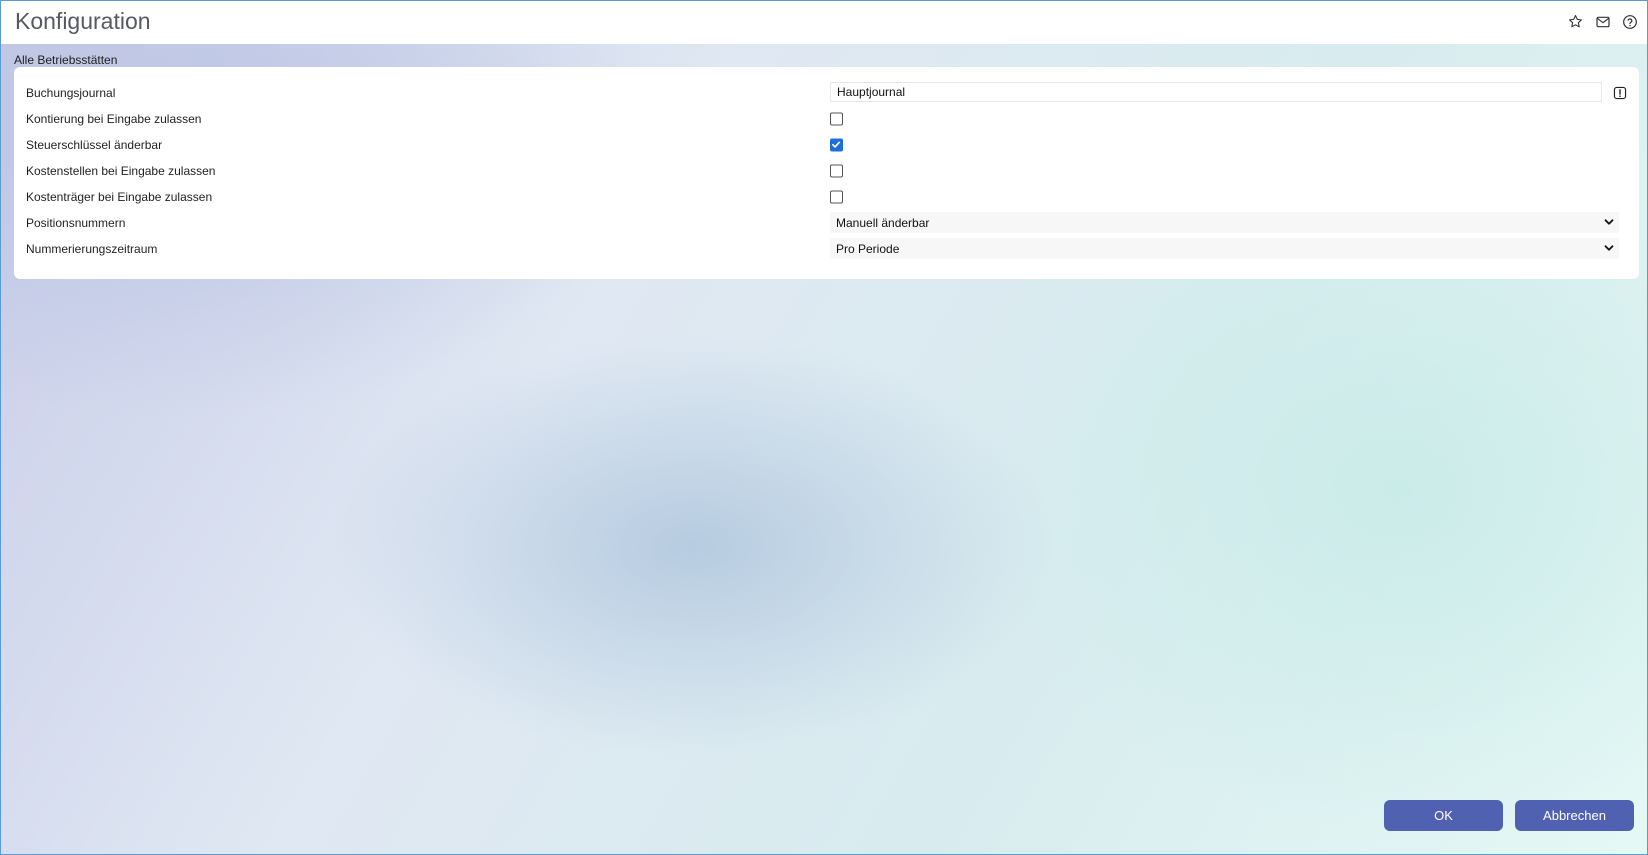  What do you see at coordinates (1216, 92) in the screenshot?
I see `buchungsjournal-input` at bounding box center [1216, 92].